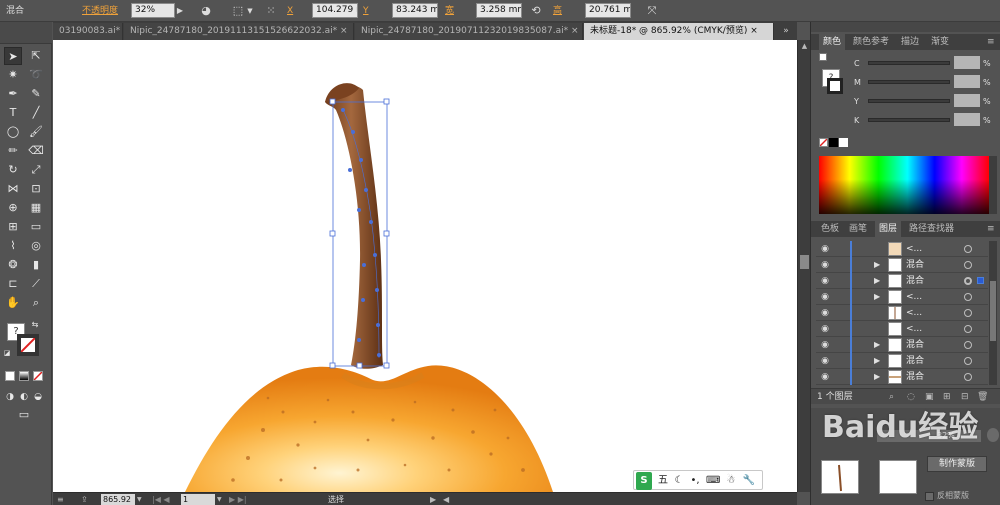 The width and height of the screenshot is (1000, 505). I want to click on status-expand-icon: ▶, so click(434, 499).